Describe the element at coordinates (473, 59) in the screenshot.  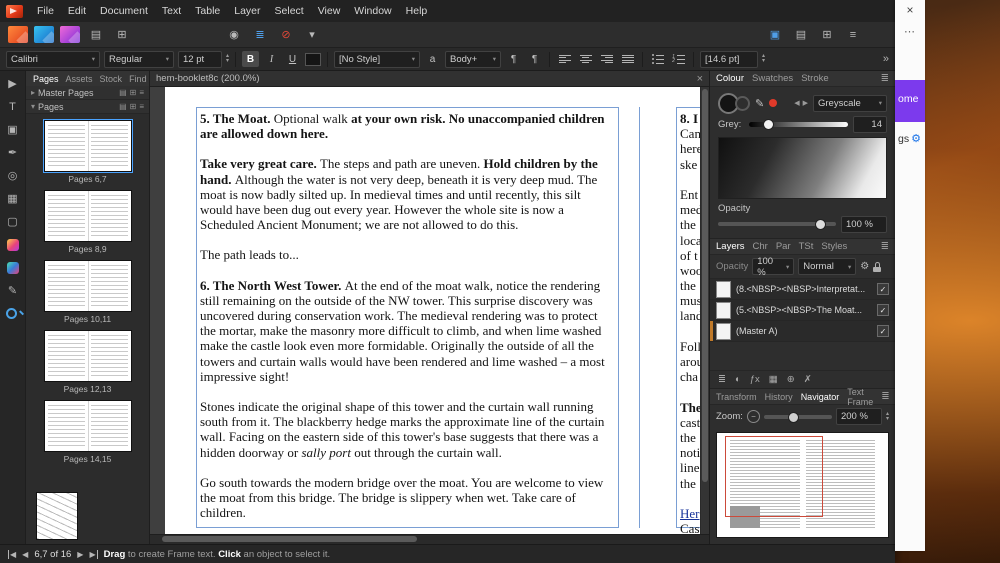
I see `text-style-select: Body+ ▾` at that location.